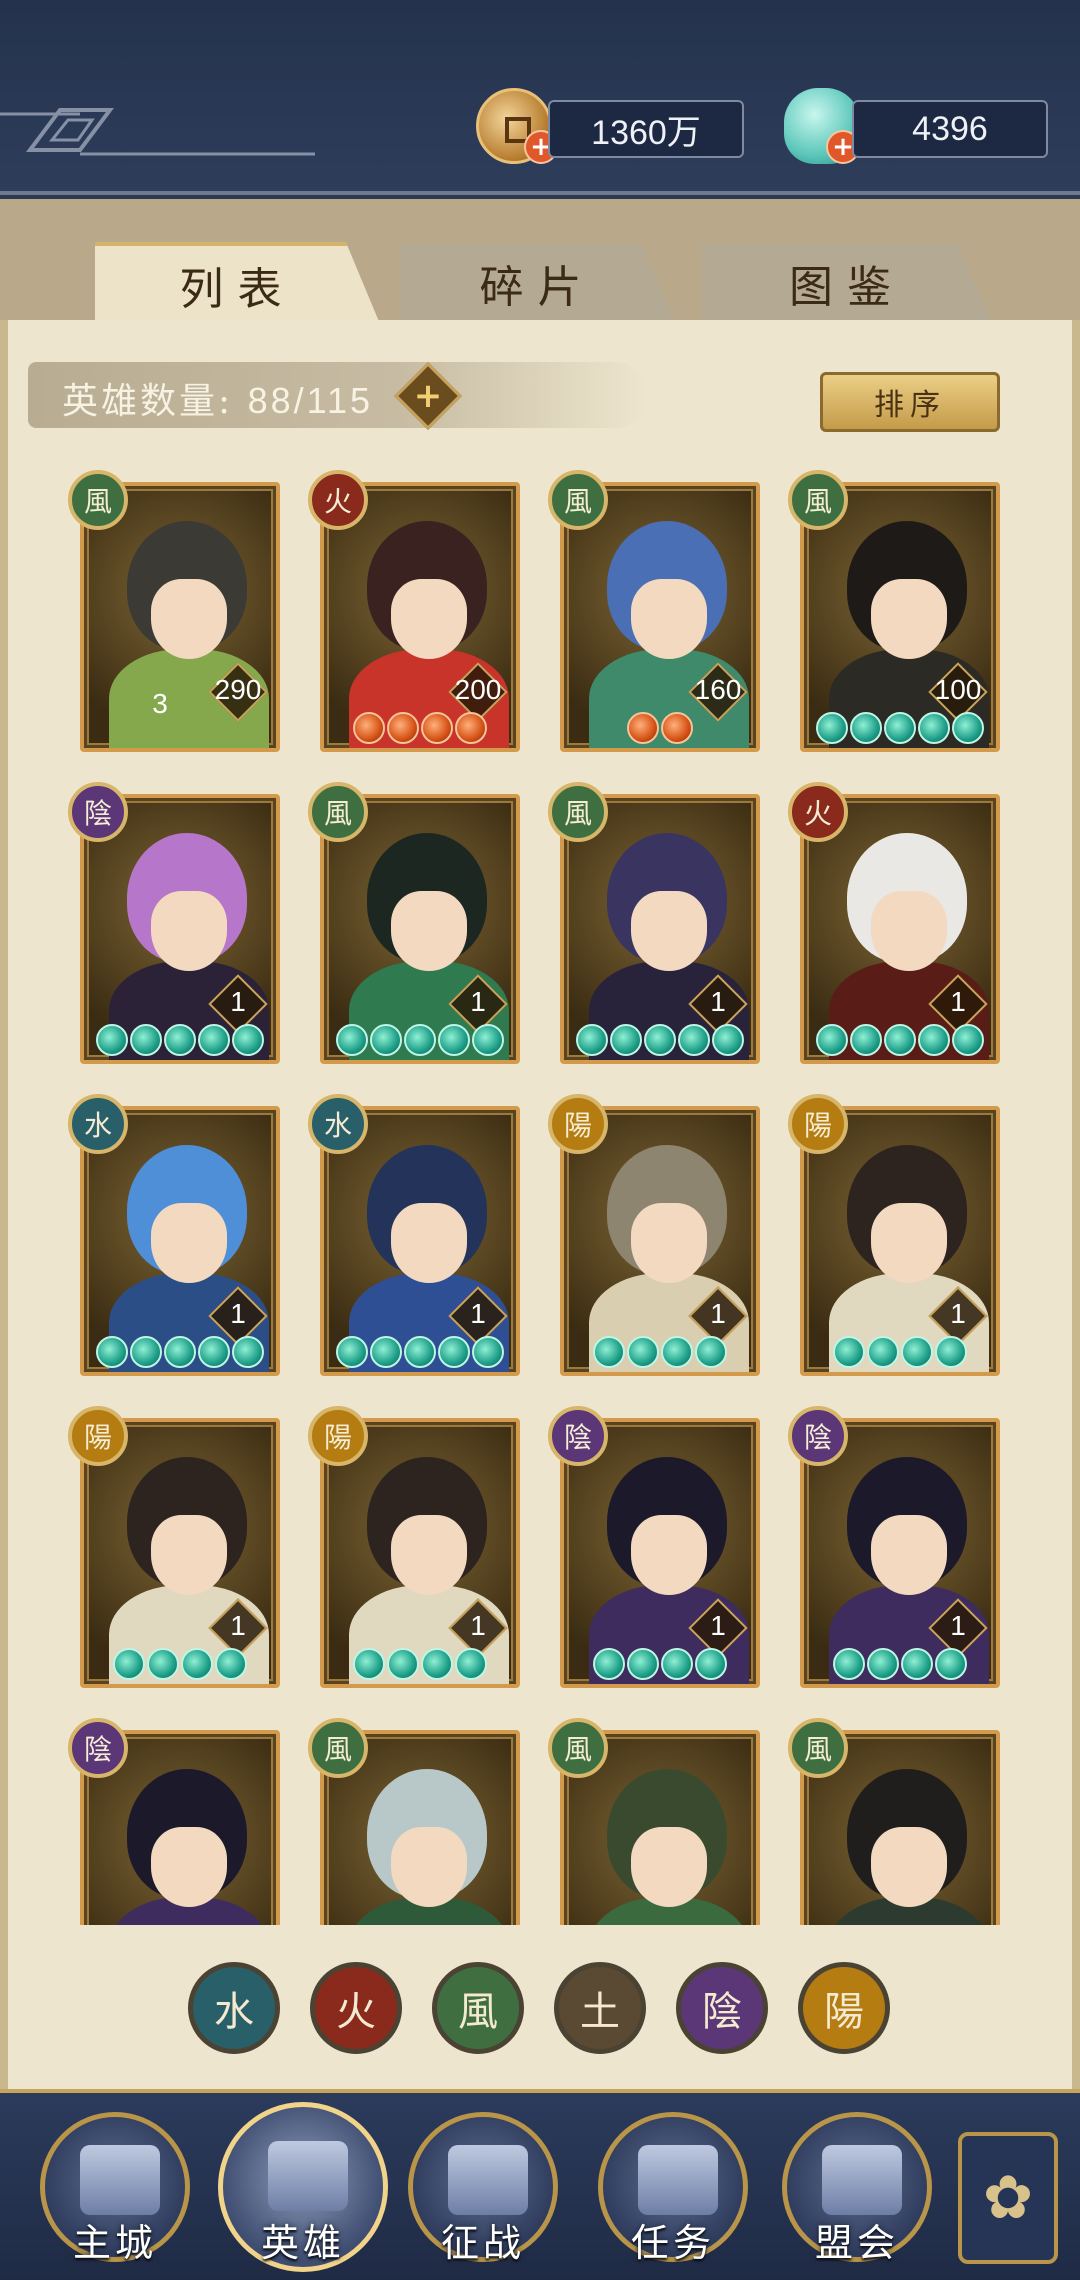 The height and width of the screenshot is (2280, 1080). I want to click on plus-icon: +, so click(428, 396).